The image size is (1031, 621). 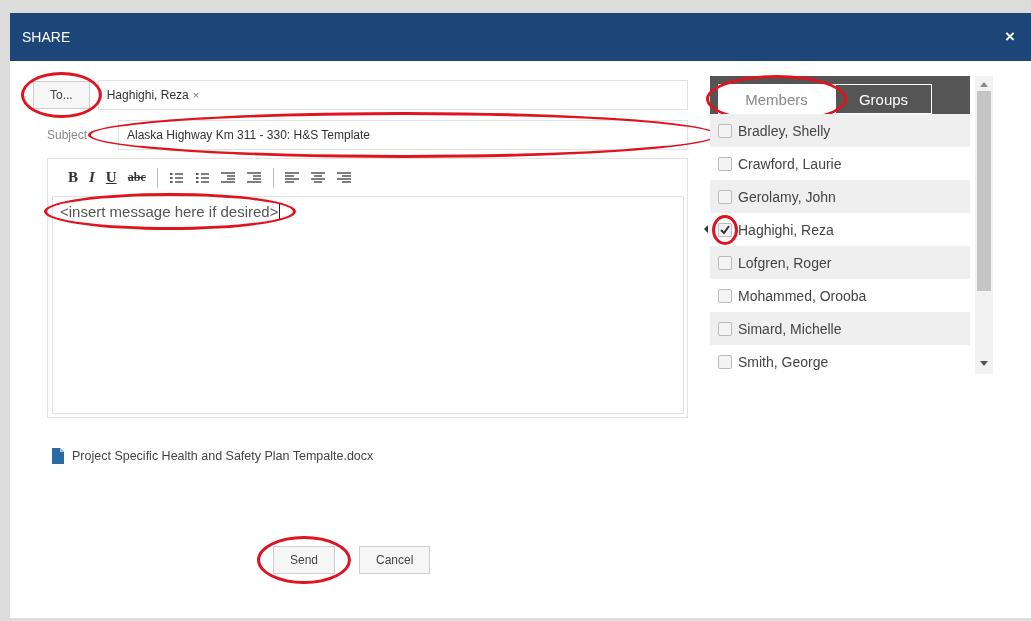 What do you see at coordinates (46, 37) in the screenshot?
I see `dialog-title: SHARE` at bounding box center [46, 37].